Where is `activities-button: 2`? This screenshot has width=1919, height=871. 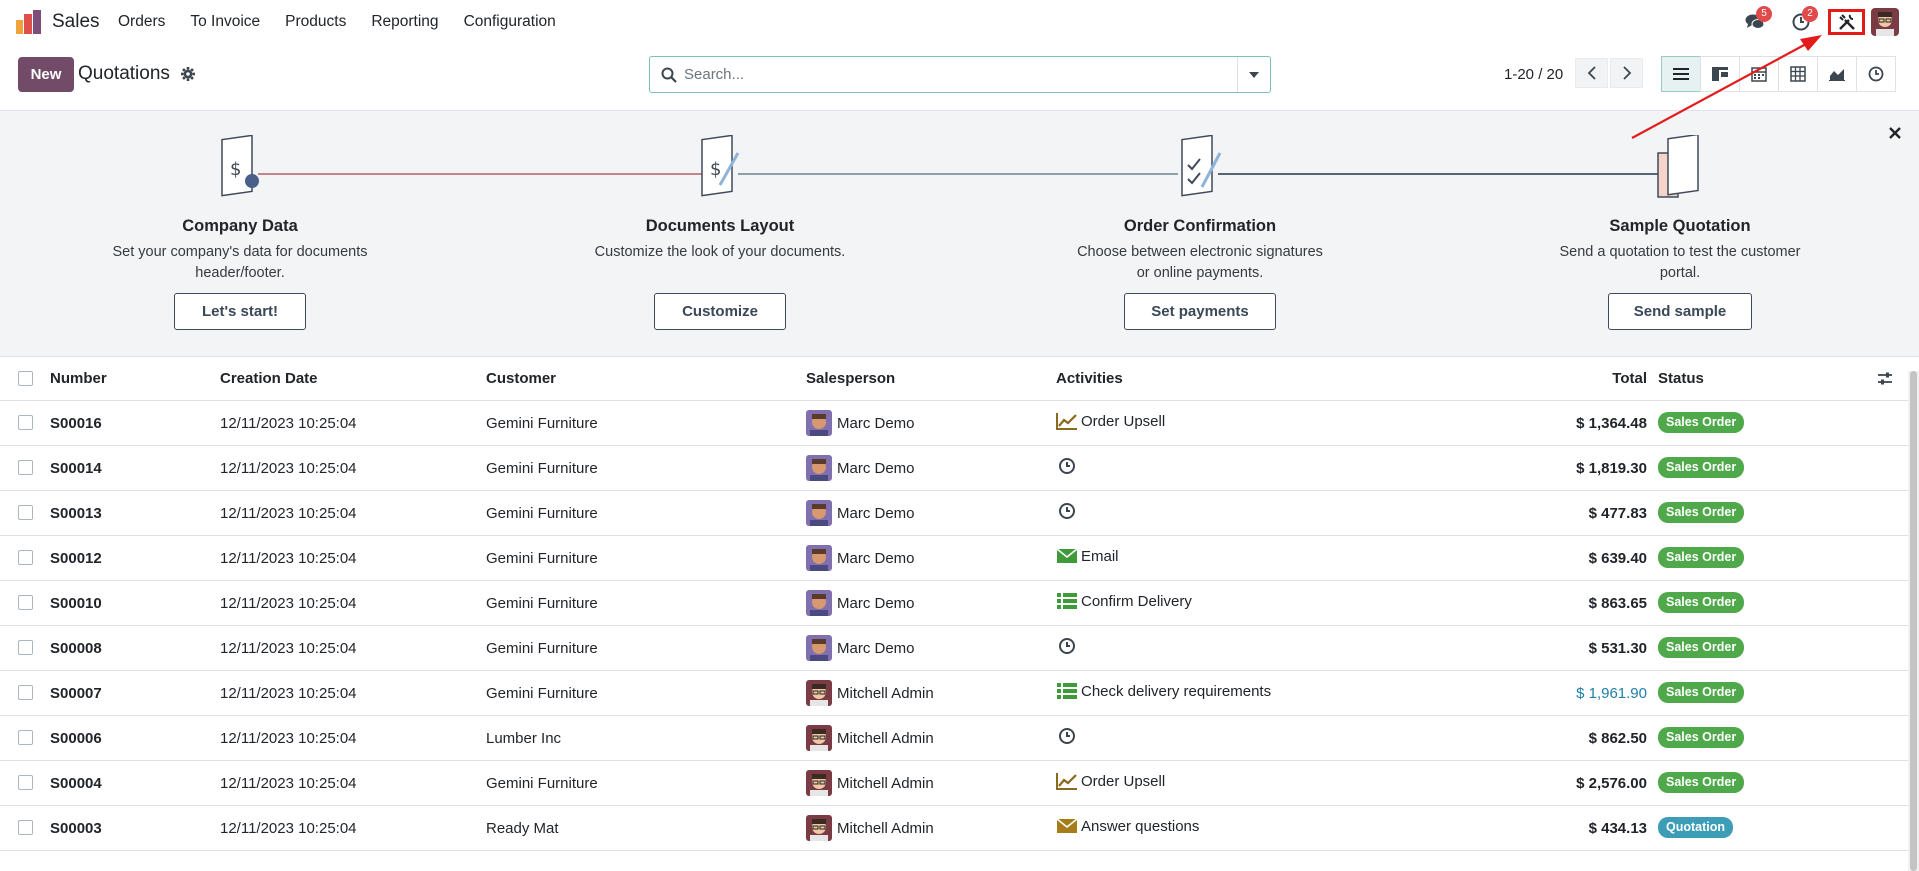 activities-button: 2 is located at coordinates (1802, 21).